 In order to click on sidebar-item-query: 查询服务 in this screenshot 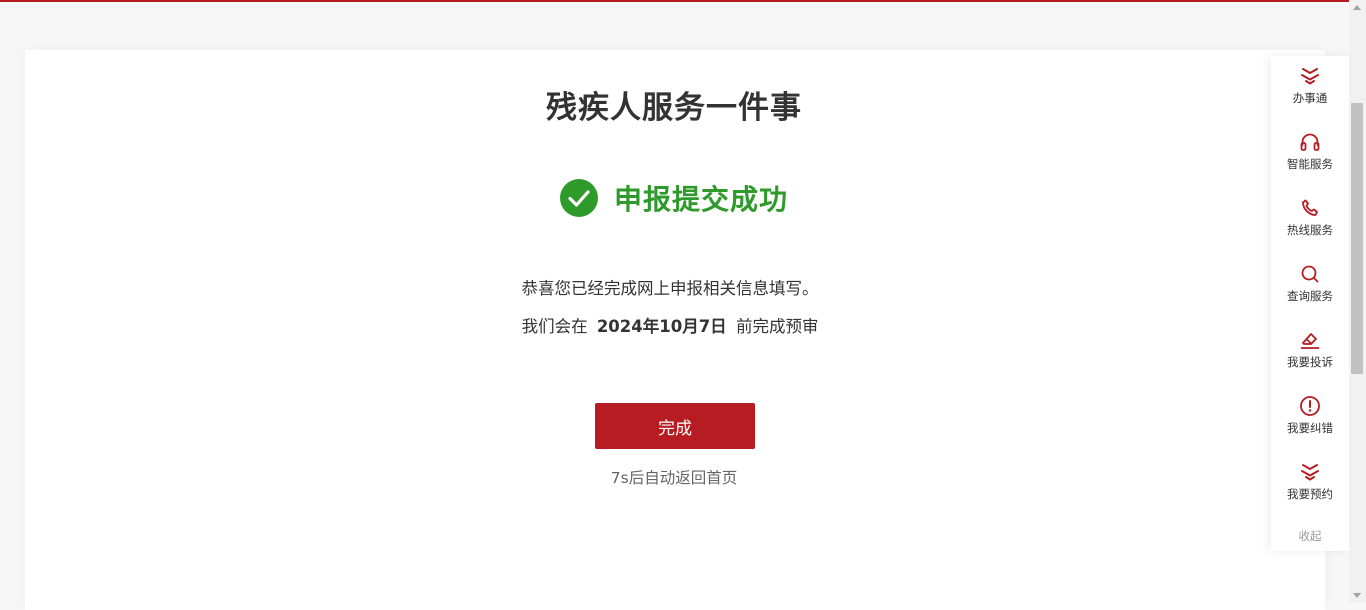, I will do `click(1310, 293)`.